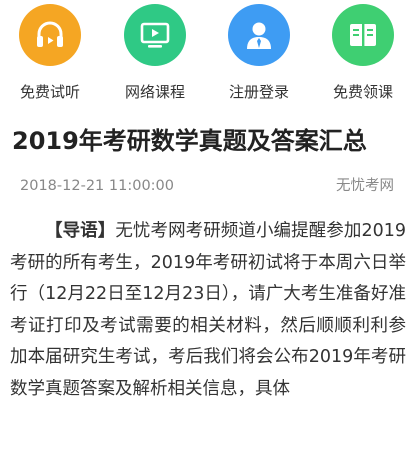  Describe the element at coordinates (365, 186) in the screenshot. I see `article-source: 无忧考网` at that location.